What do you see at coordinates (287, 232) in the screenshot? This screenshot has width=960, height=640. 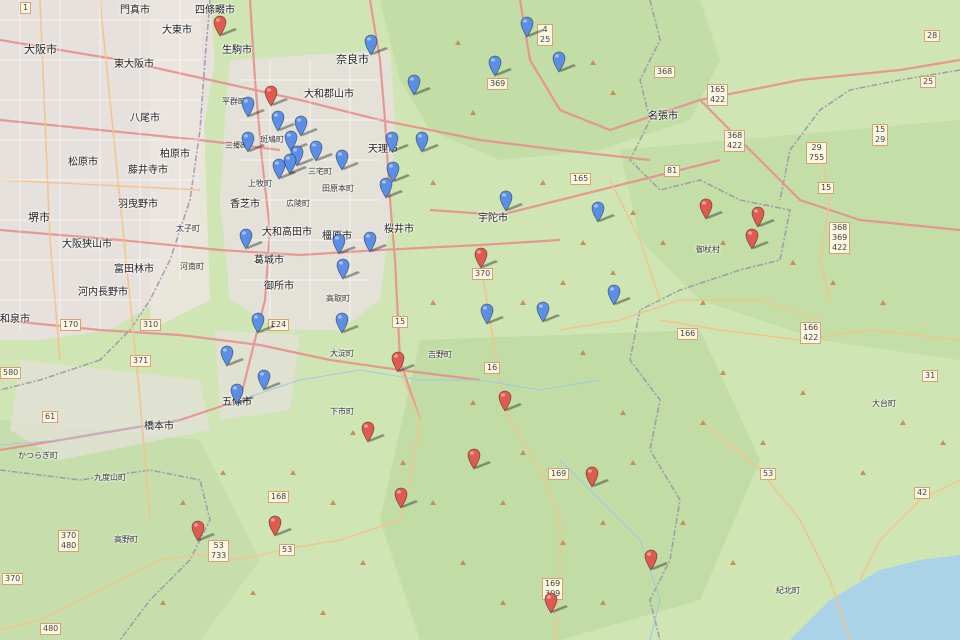 I see `label-yamatotakada: 大和高田市` at bounding box center [287, 232].